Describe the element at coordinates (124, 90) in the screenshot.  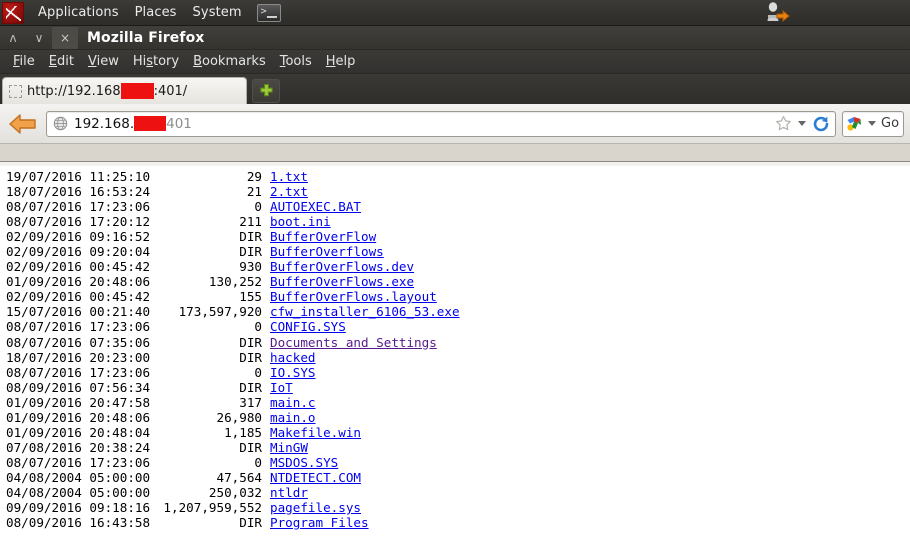
I see `browser-tab-active: http://192.168:401/` at that location.